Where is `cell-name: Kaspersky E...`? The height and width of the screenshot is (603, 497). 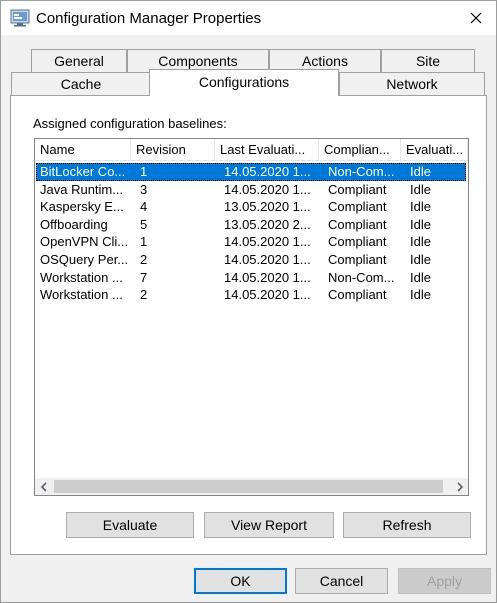
cell-name: Kaspersky E... is located at coordinates (82, 207).